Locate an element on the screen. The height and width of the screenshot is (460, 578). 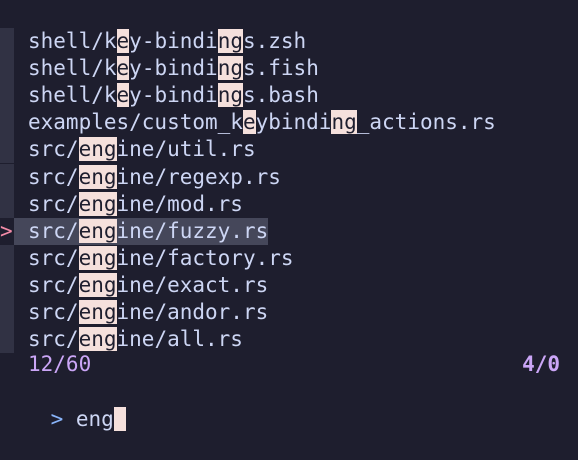
path-segment: ine/fuzzy.rs is located at coordinates (192, 230).